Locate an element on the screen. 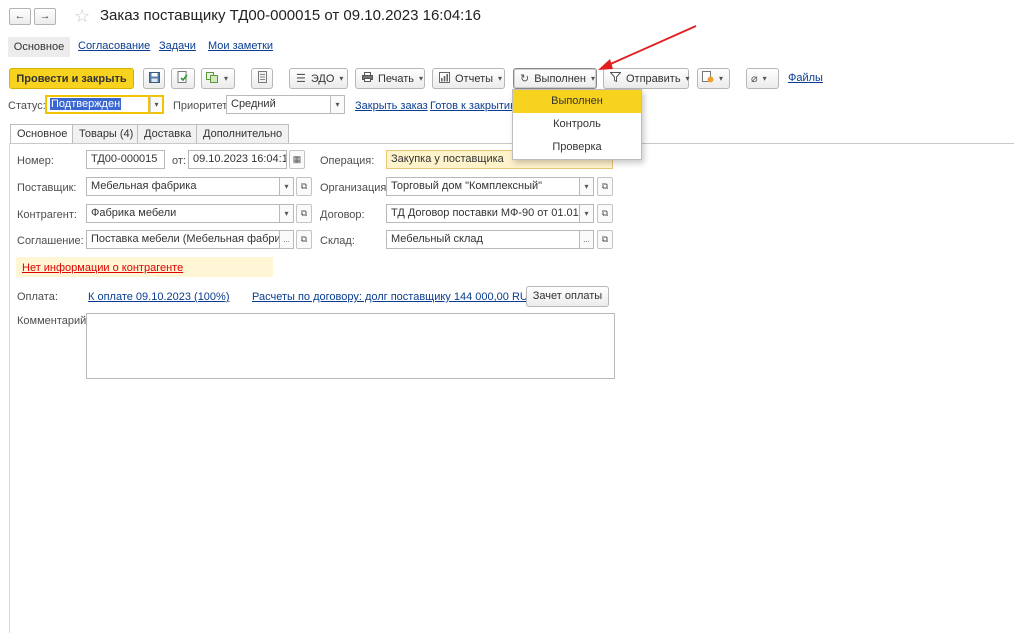 This screenshot has height=633, width=1024. status-label: Статус: is located at coordinates (27, 106).